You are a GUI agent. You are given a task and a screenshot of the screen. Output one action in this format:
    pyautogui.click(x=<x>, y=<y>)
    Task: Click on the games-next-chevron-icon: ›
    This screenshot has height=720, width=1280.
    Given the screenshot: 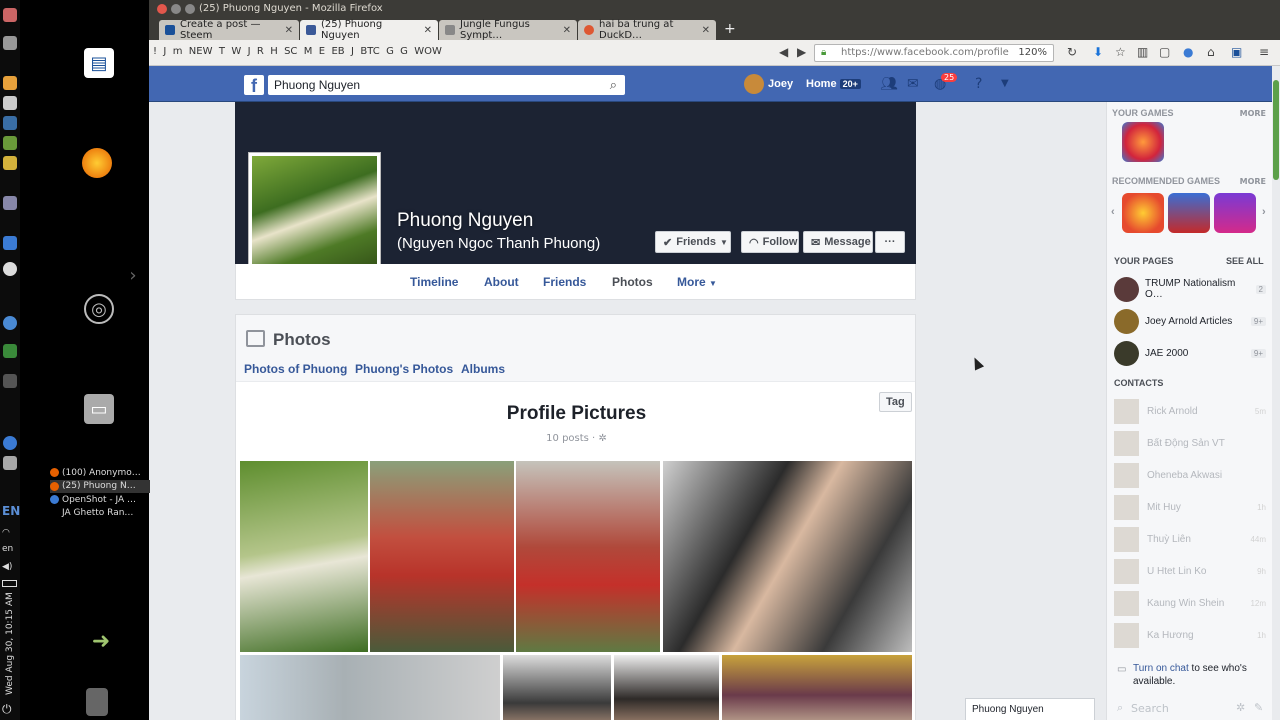 What is the action you would take?
    pyautogui.click(x=1264, y=212)
    